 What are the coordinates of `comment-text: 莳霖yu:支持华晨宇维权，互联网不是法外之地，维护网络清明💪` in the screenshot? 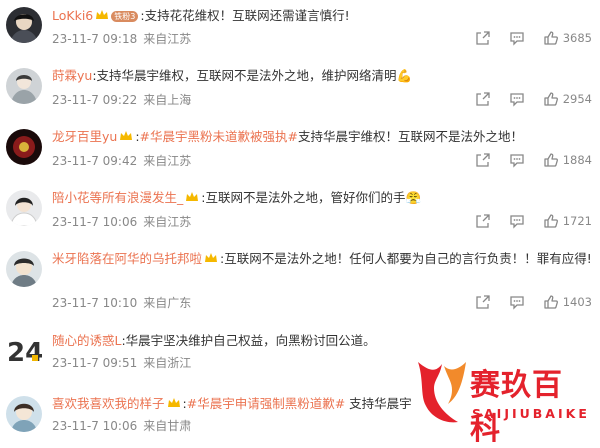 It's located at (322, 75).